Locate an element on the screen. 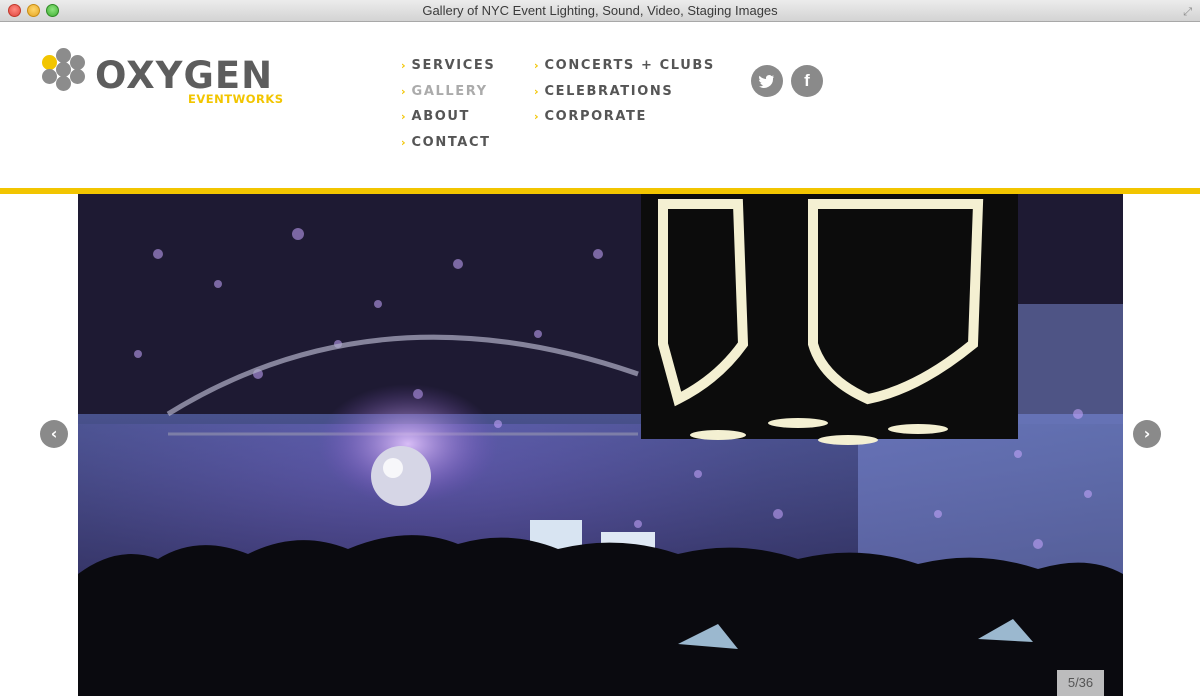 This screenshot has width=1200, height=696. nav-celebrations: › CELEBRATIONS is located at coordinates (624, 97).